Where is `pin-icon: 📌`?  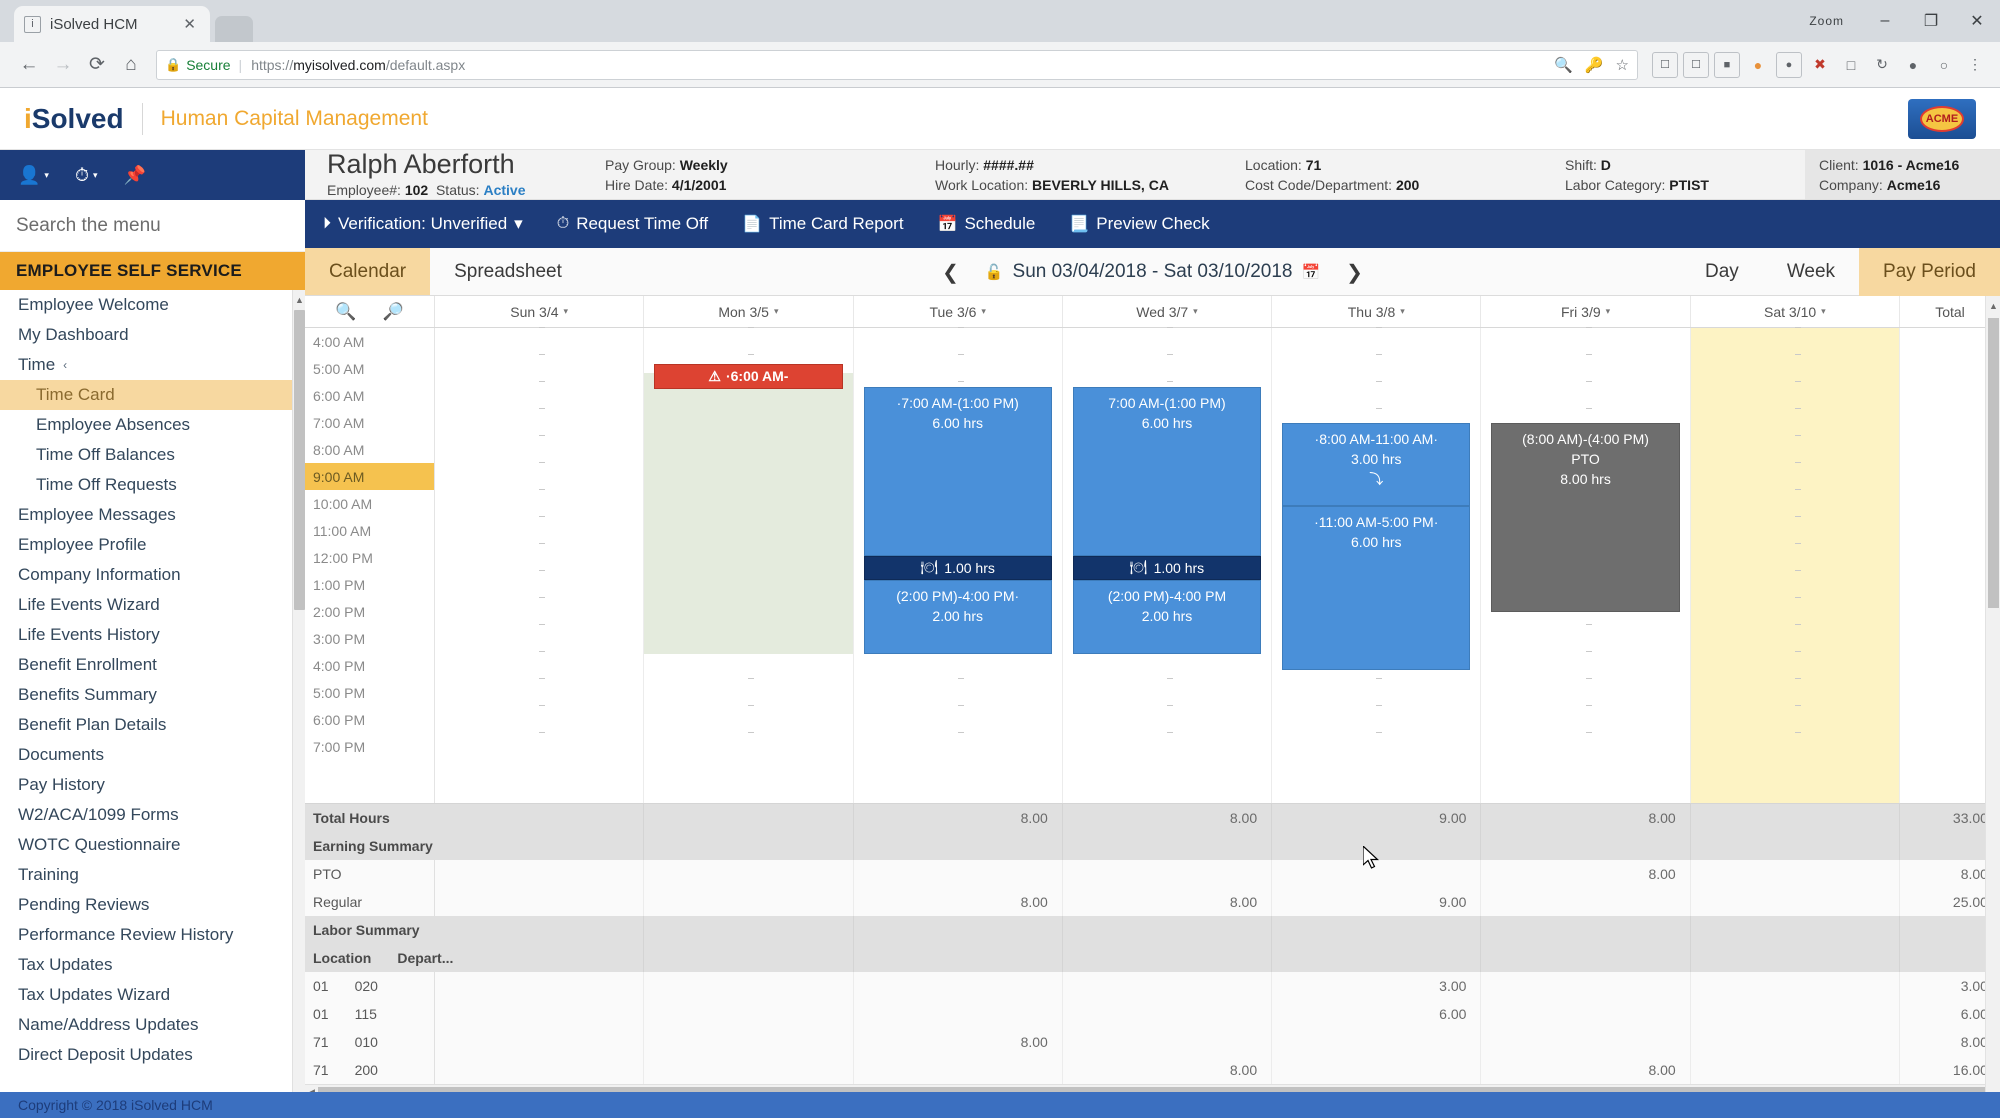 pin-icon: 📌 is located at coordinates (135, 175).